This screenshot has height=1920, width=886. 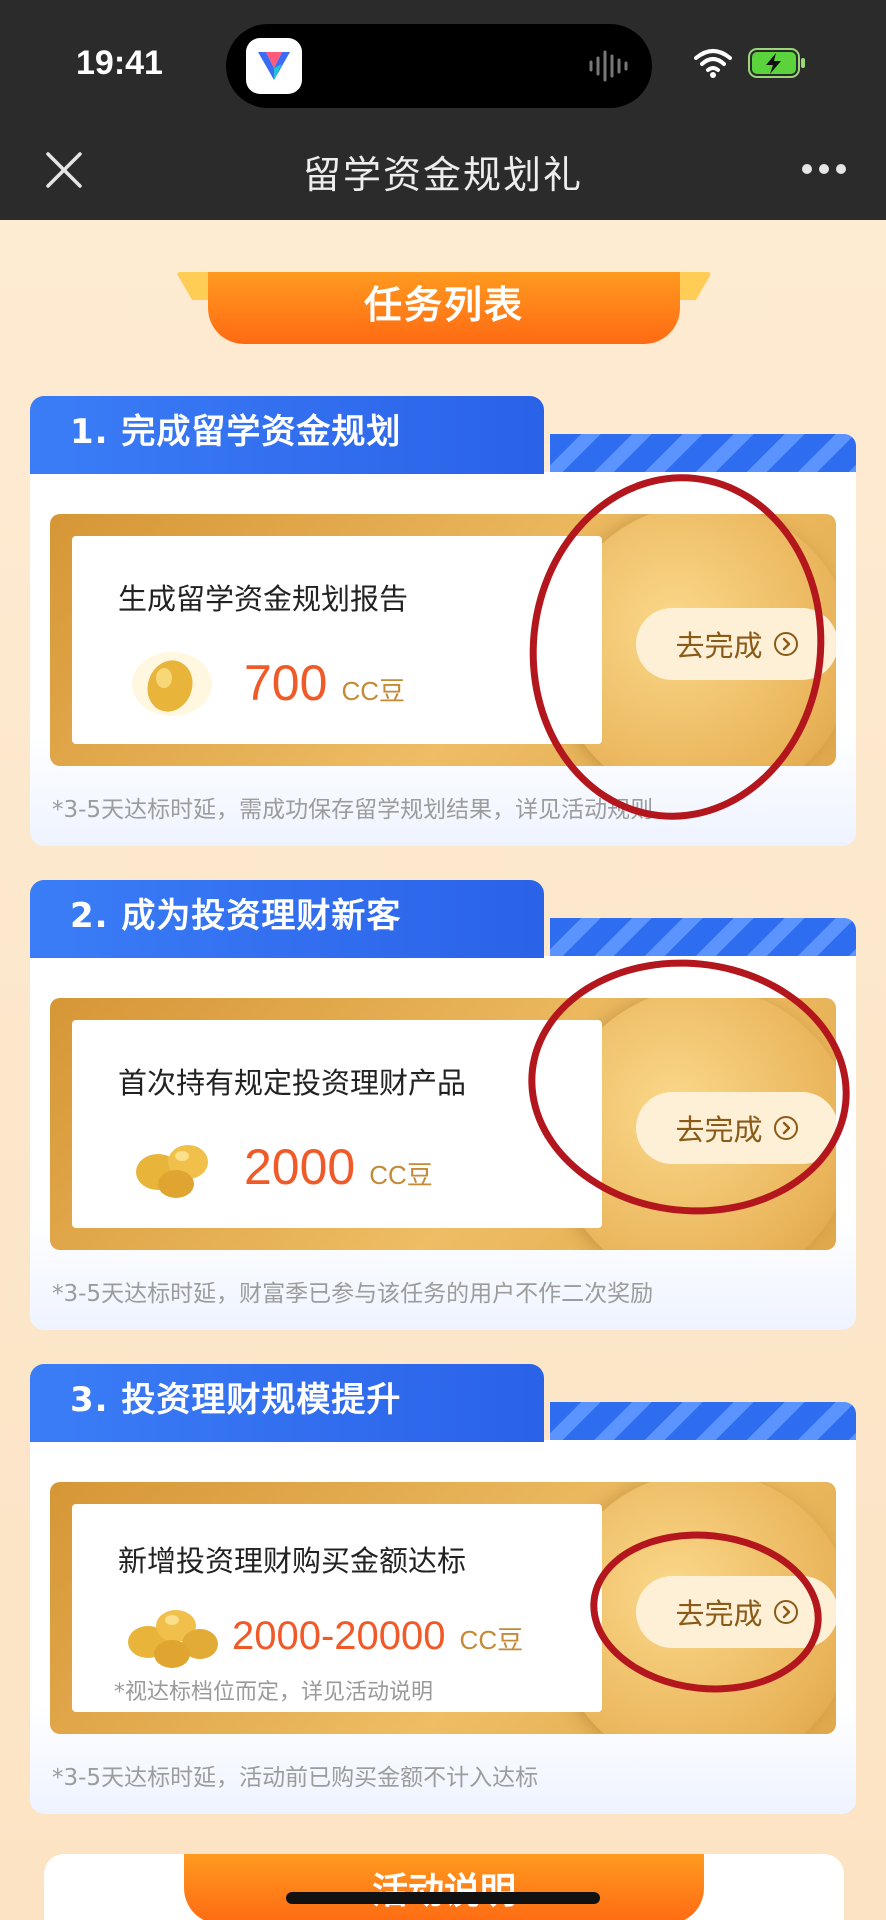 I want to click on task-footnote: *3-5天达标时延，财富季已参与该任务的用户不作二次奖励, so click(x=353, y=1294).